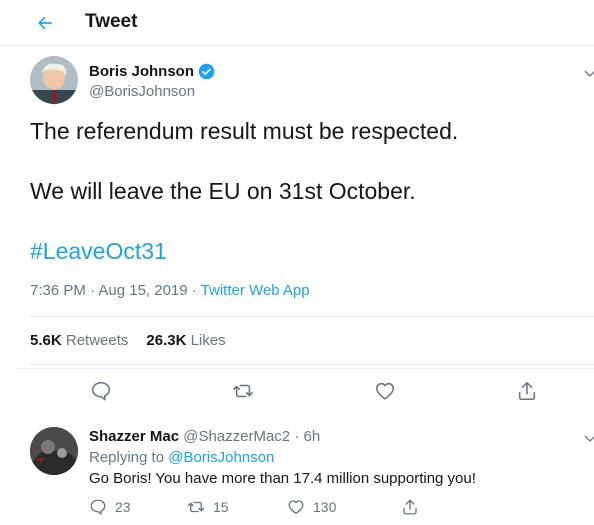  Describe the element at coordinates (311, 507) in the screenshot. I see `reply-like-button: 130` at that location.